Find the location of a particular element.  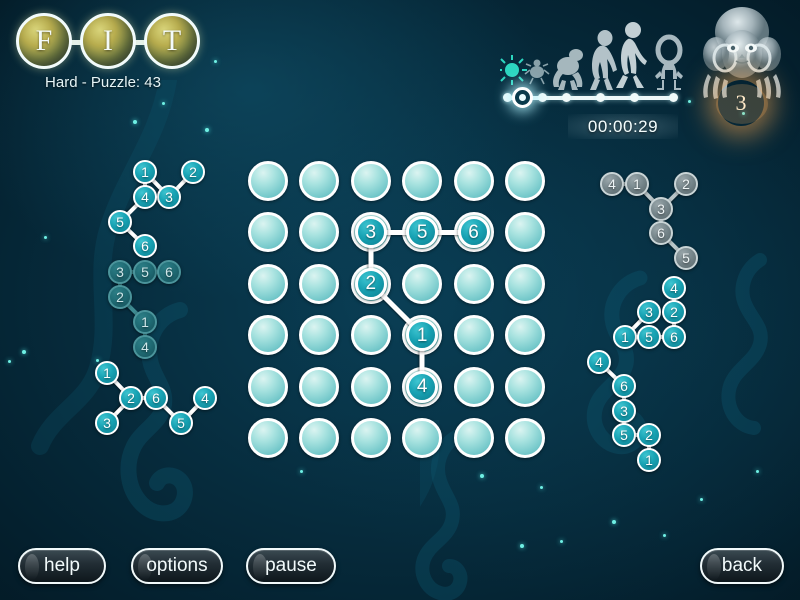

logo-letter-i: I is located at coordinates (108, 41).